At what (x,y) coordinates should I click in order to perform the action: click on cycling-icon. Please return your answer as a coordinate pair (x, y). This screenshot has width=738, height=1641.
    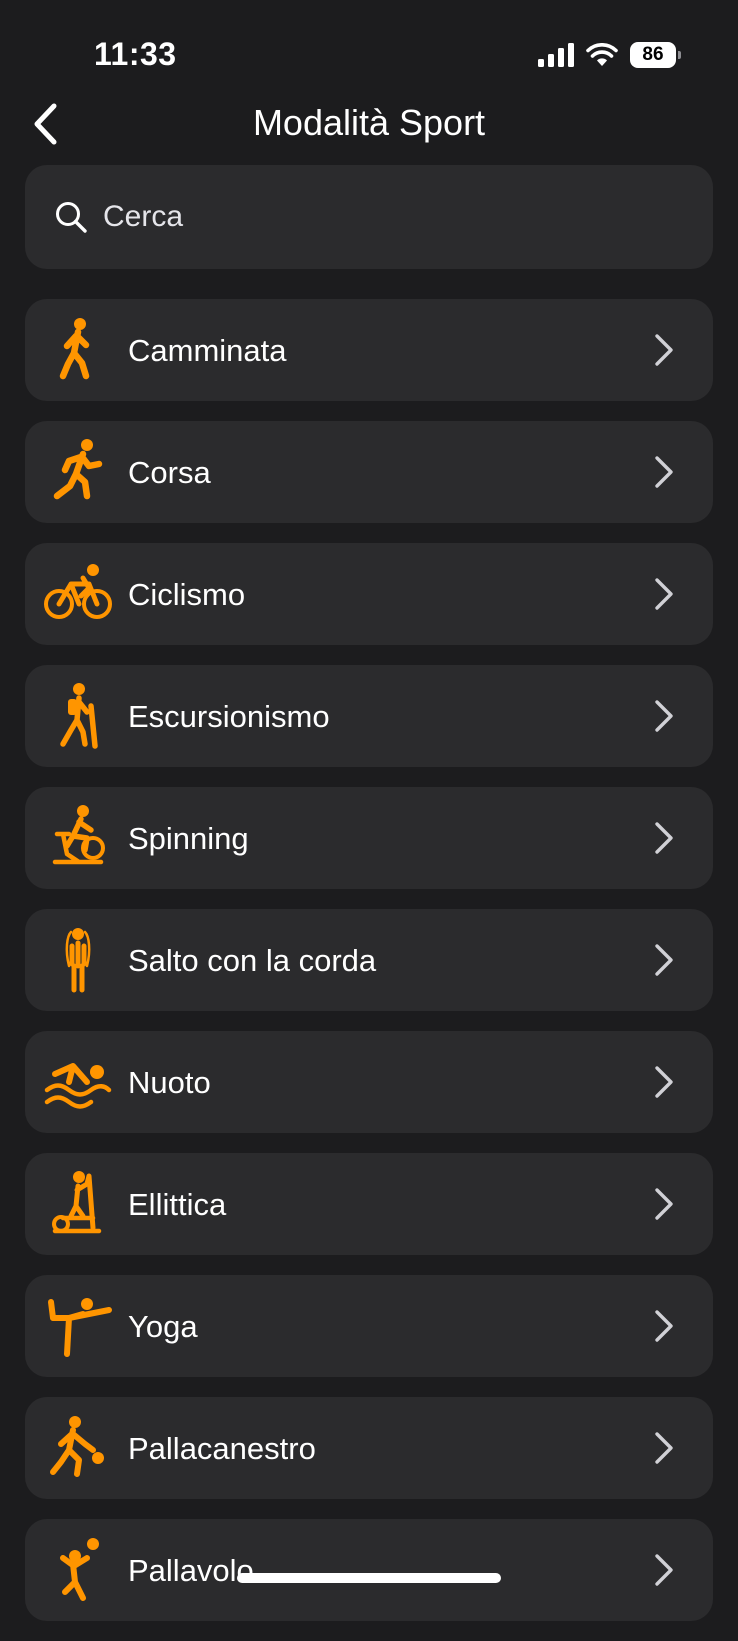
    Looking at the image, I should click on (78, 591).